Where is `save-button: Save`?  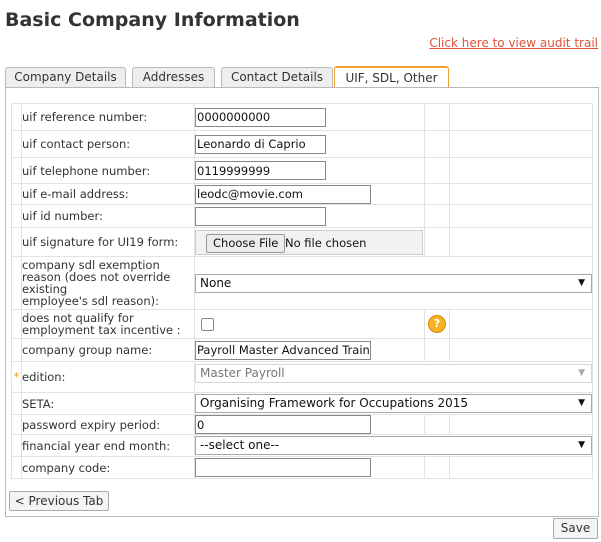 save-button: Save is located at coordinates (575, 528).